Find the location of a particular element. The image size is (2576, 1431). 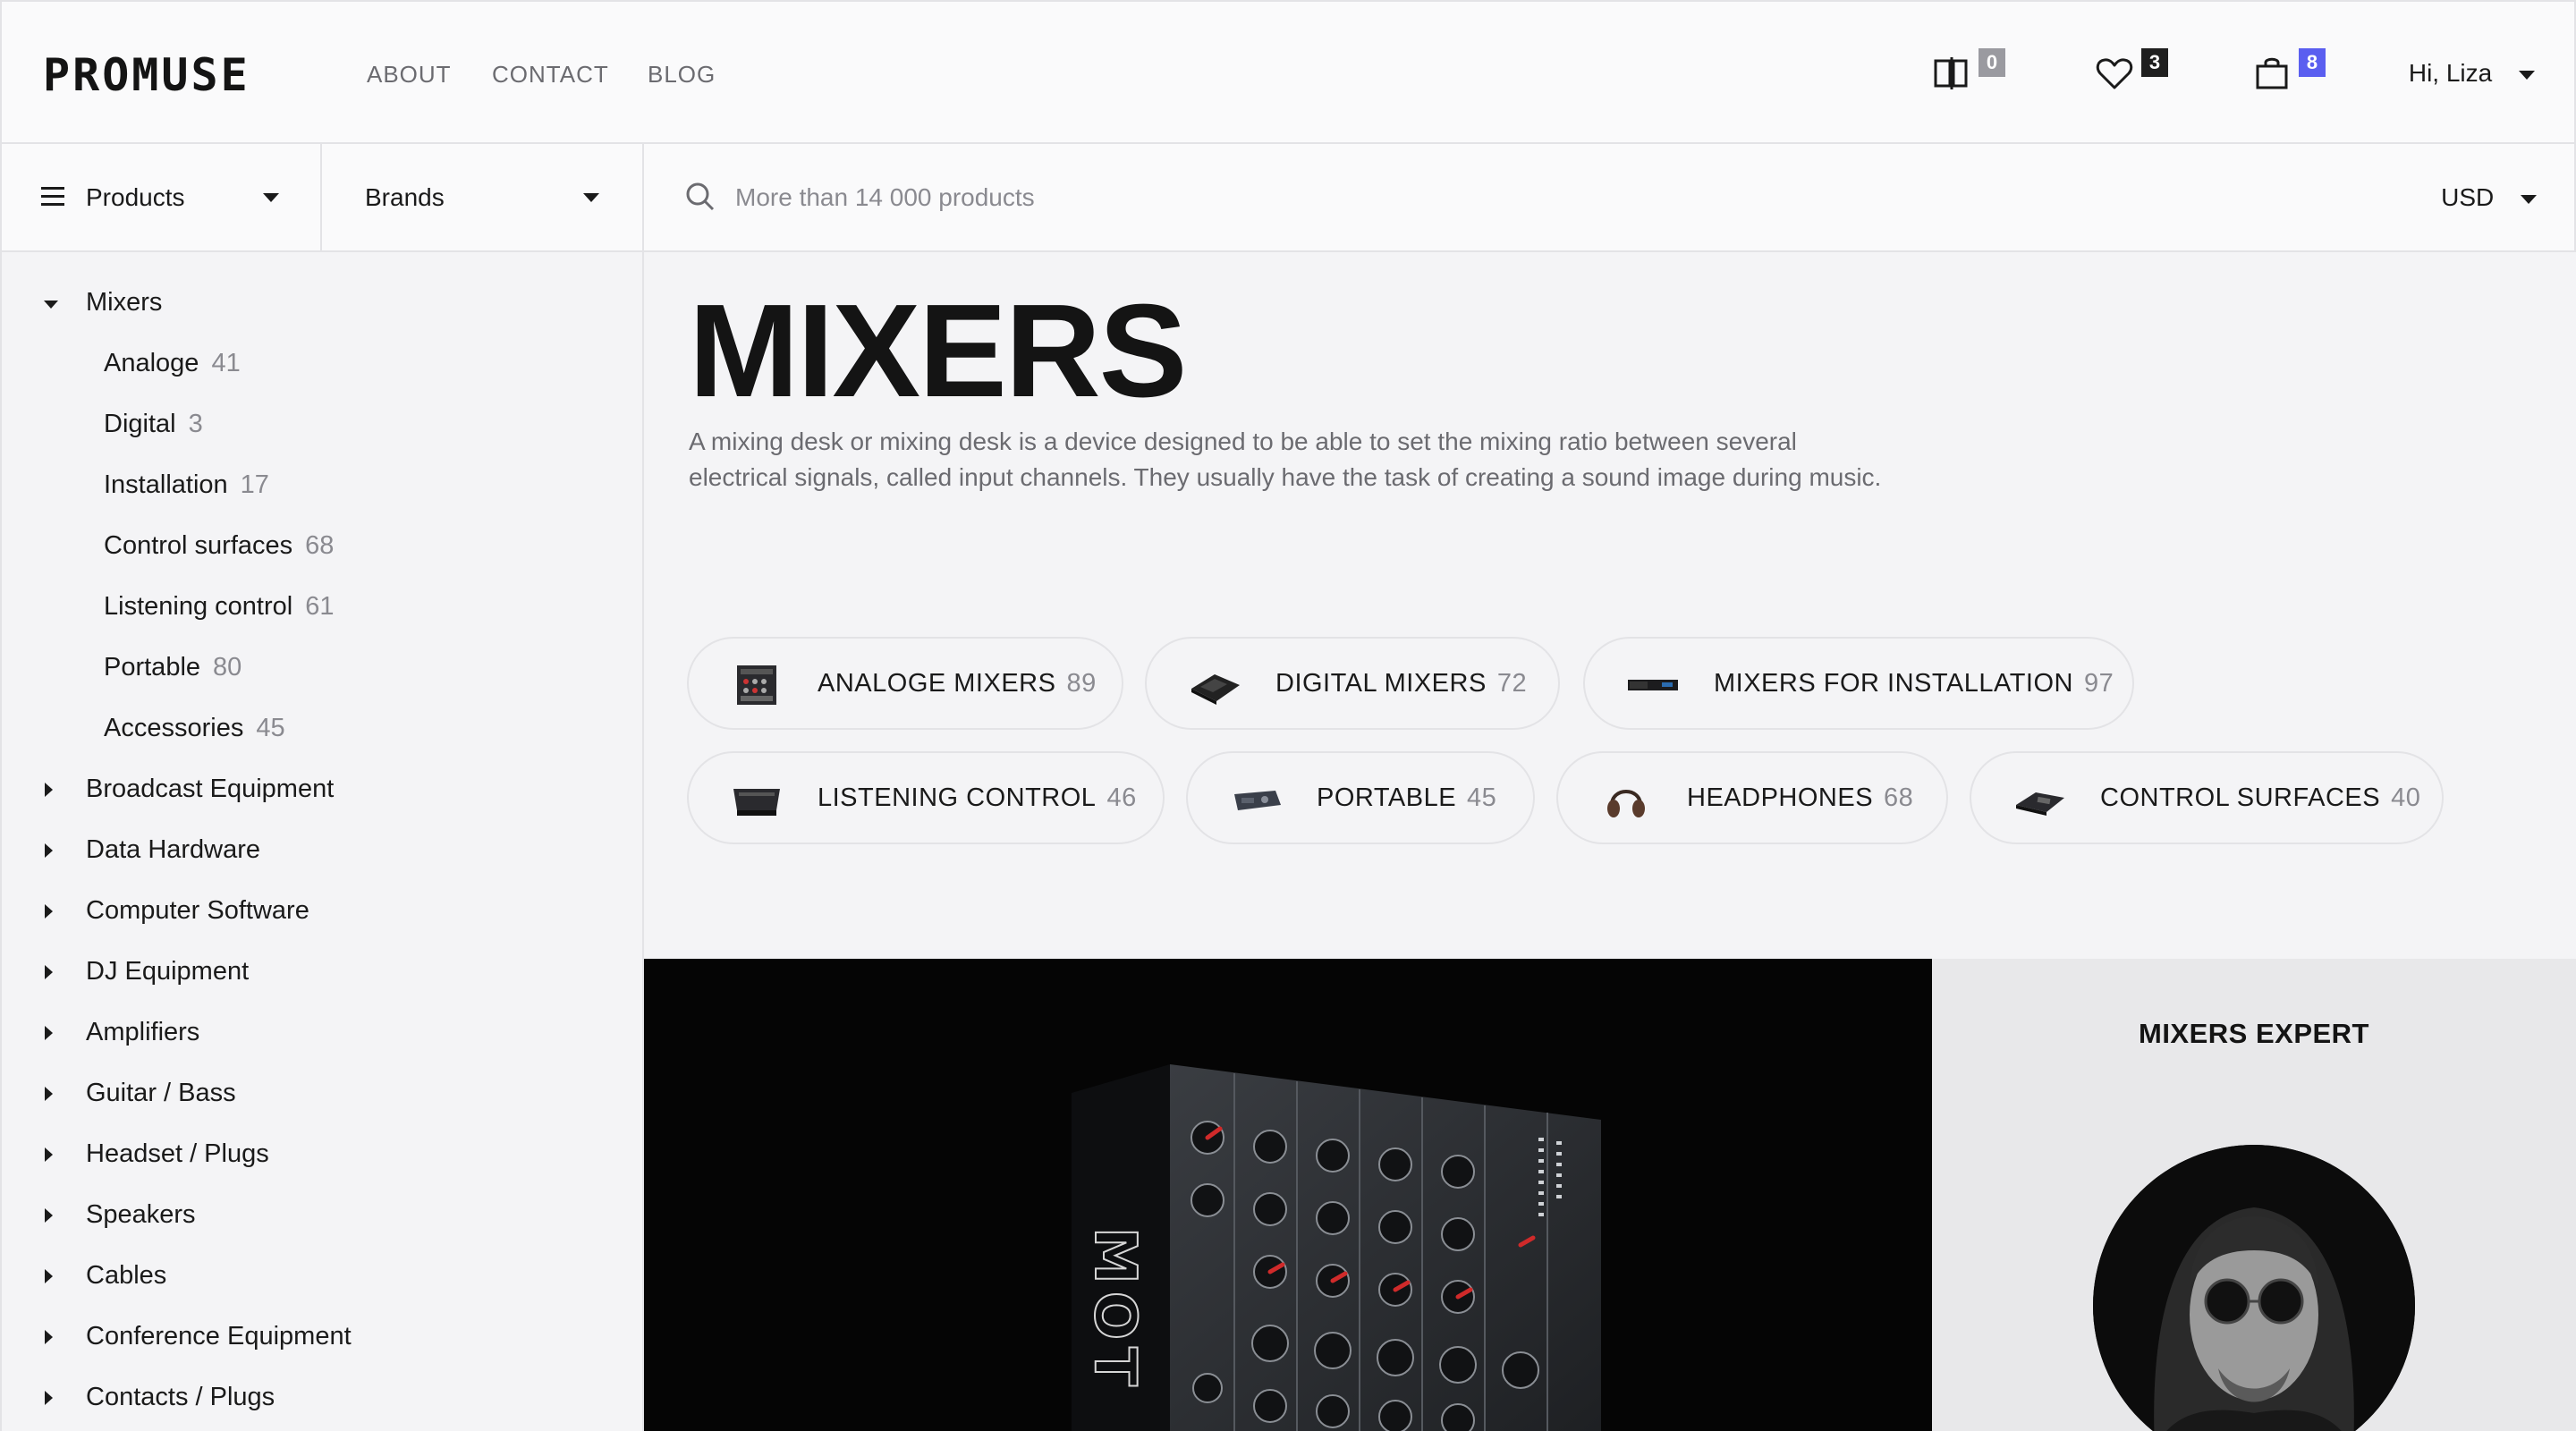

nav-blog: BLOG is located at coordinates (682, 75).